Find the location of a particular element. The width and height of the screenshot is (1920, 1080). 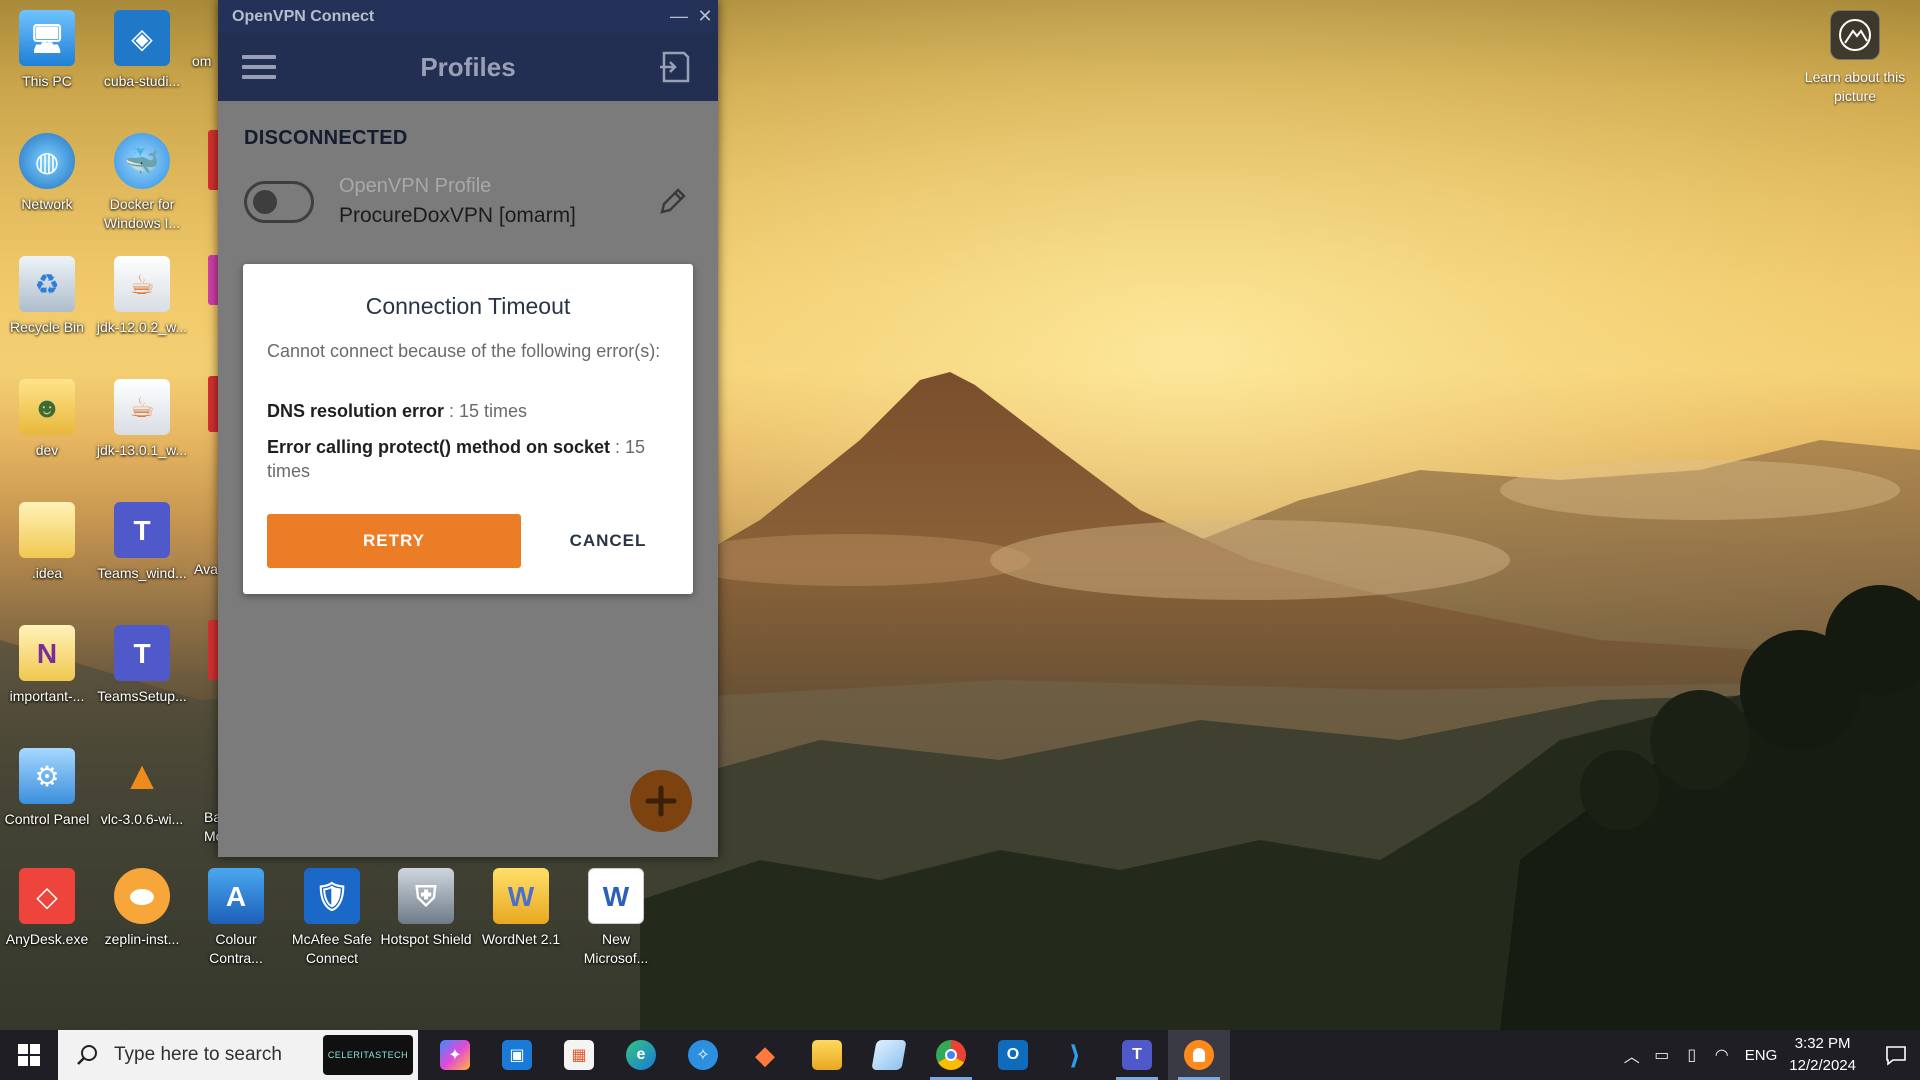

taskbar-app-chrome is located at coordinates (951, 1055).